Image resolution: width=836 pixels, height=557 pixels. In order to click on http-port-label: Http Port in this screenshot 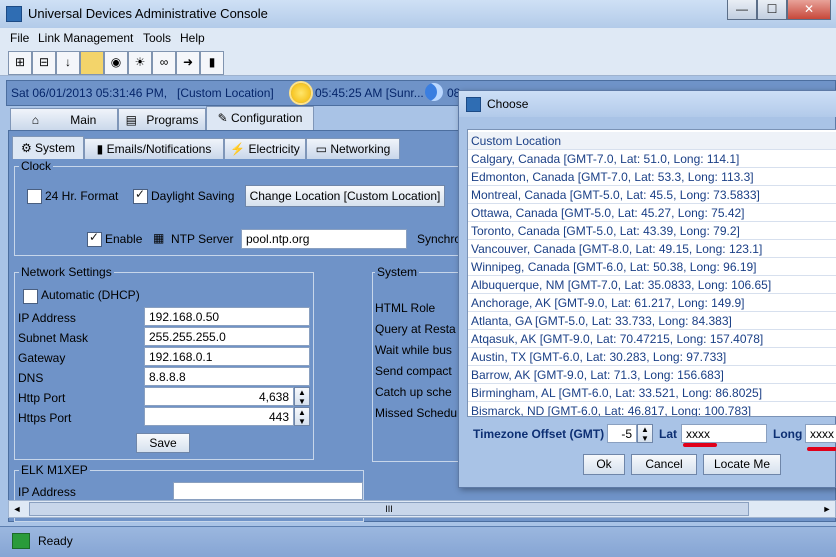, I will do `click(42, 398)`.